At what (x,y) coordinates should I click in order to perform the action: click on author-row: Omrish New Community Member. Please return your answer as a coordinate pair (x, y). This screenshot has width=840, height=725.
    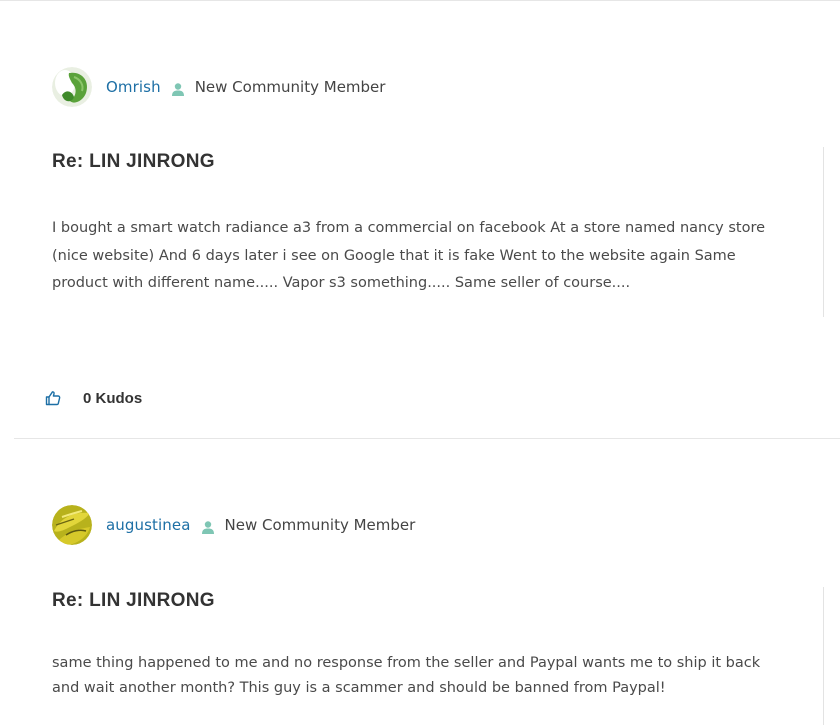
    Looking at the image, I should click on (218, 87).